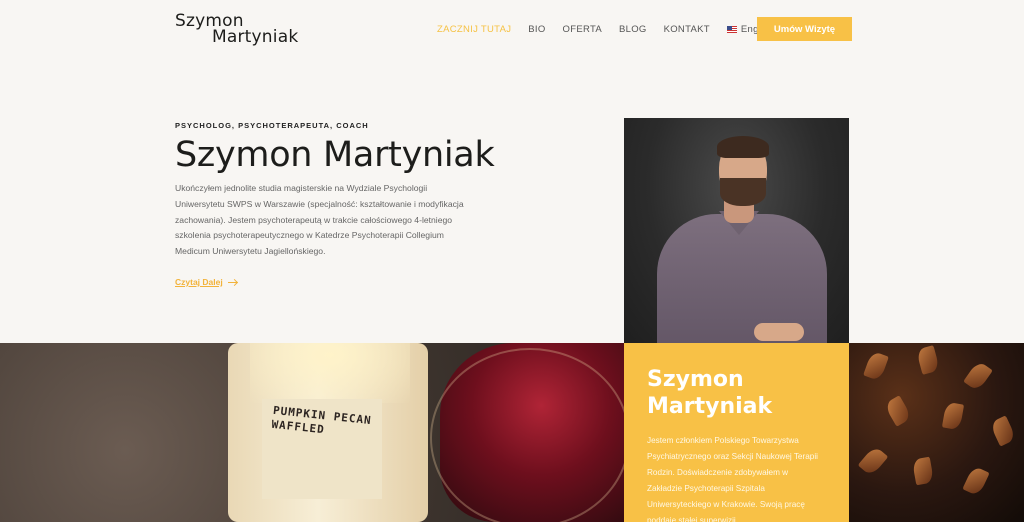  Describe the element at coordinates (743, 147) in the screenshot. I see `portrait-hair` at that location.